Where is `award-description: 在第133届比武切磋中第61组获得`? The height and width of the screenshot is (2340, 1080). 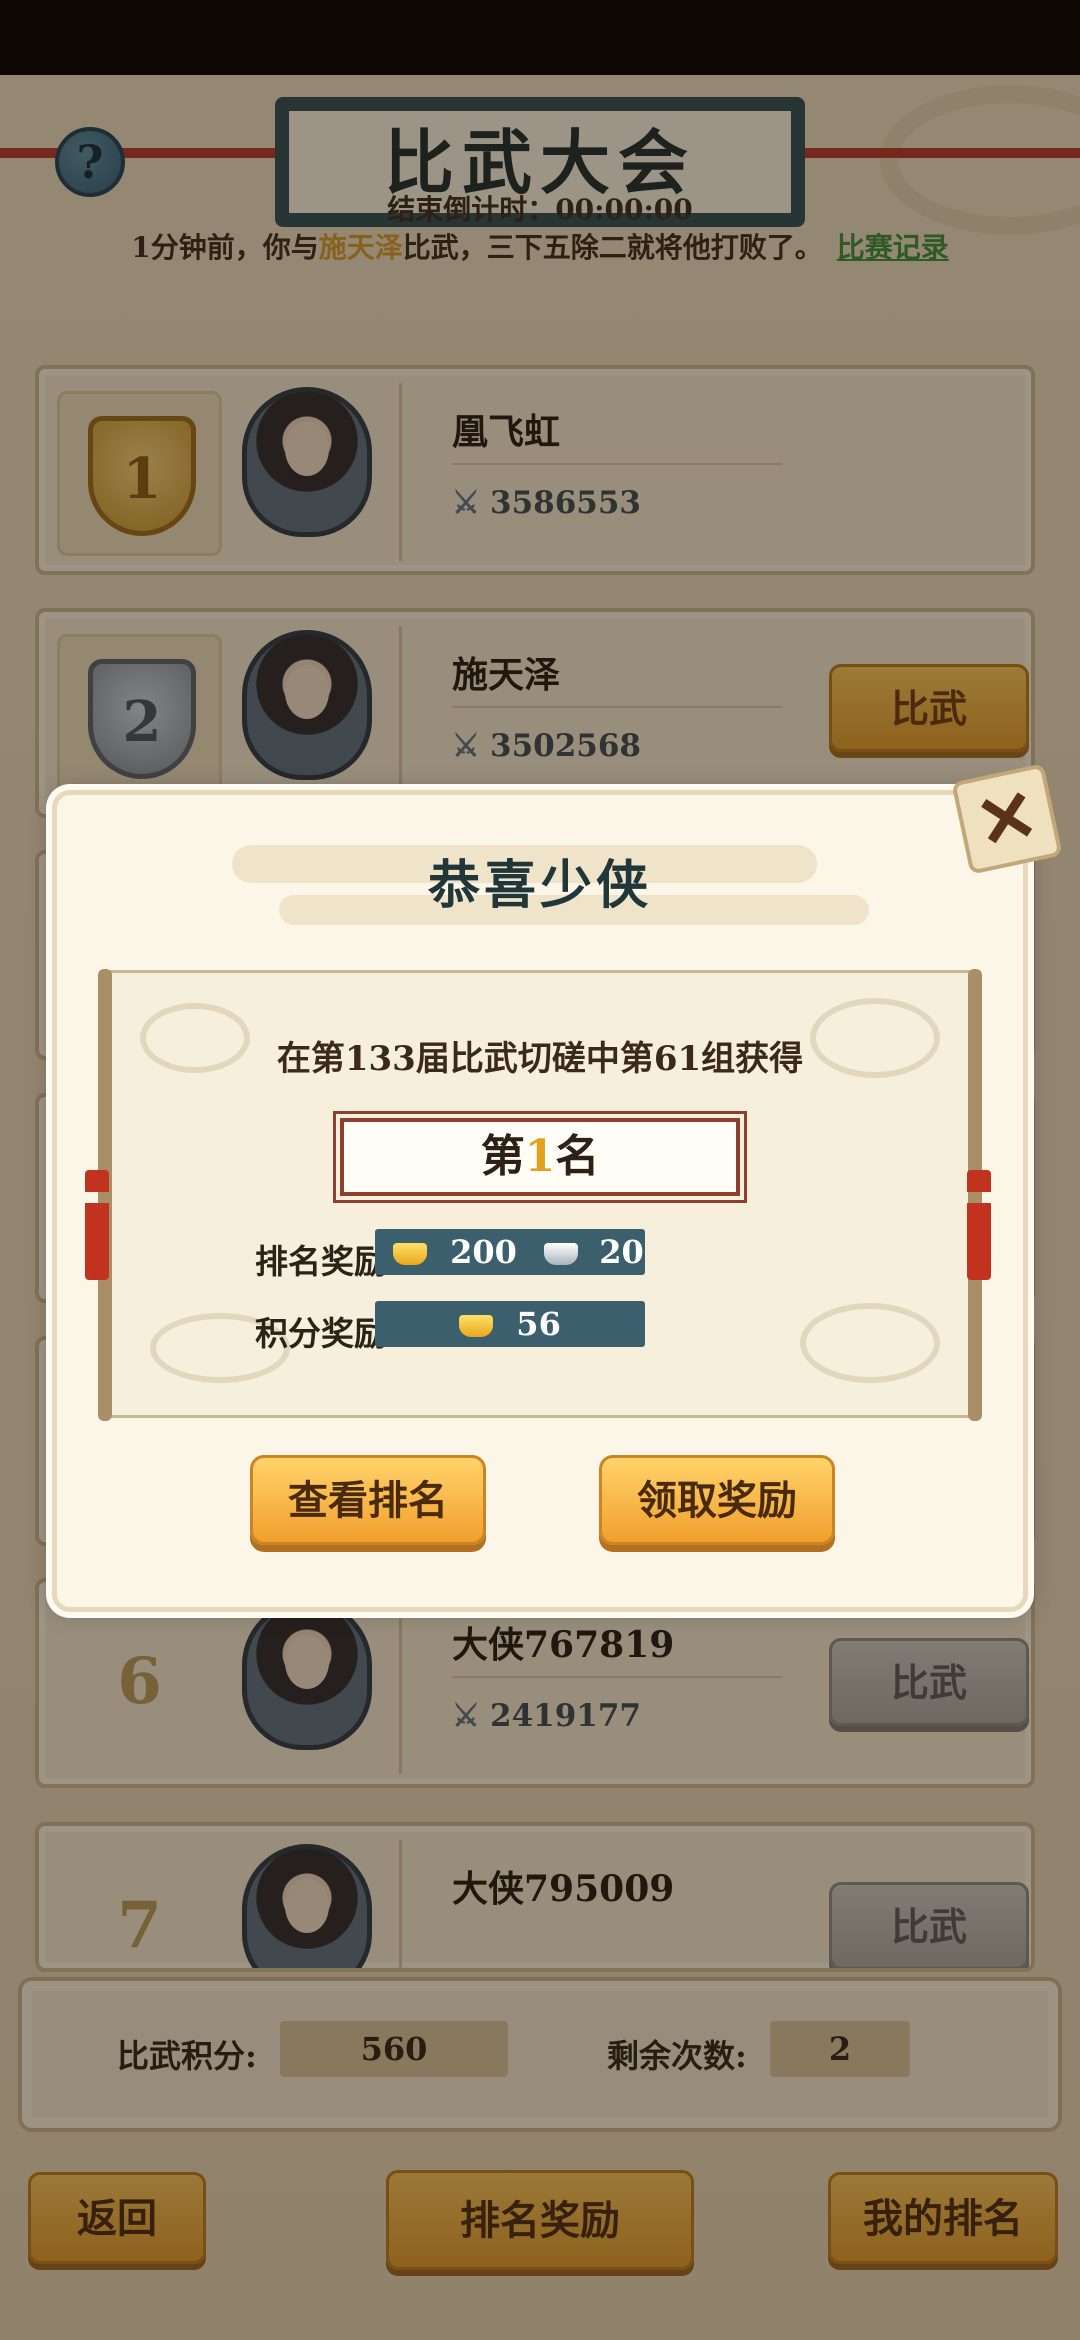 award-description: 在第133届比武切磋中第61组获得 is located at coordinates (540, 1059).